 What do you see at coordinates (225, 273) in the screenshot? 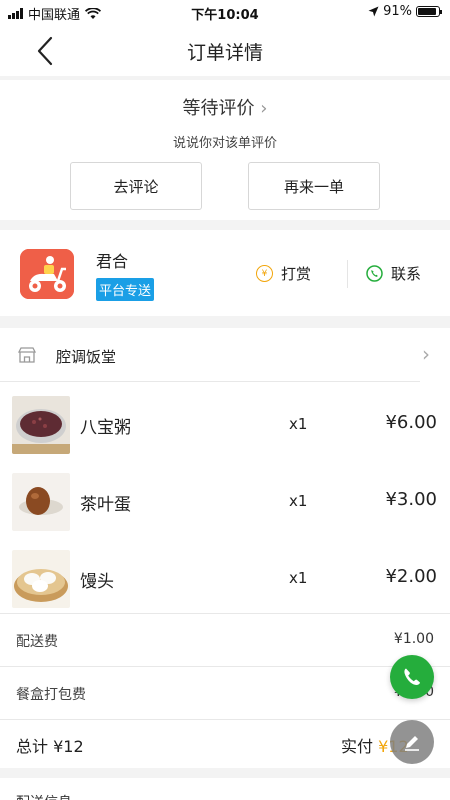
I see `rider-card: 君合 平台专送 ¥ 打赏 联系` at bounding box center [225, 273].